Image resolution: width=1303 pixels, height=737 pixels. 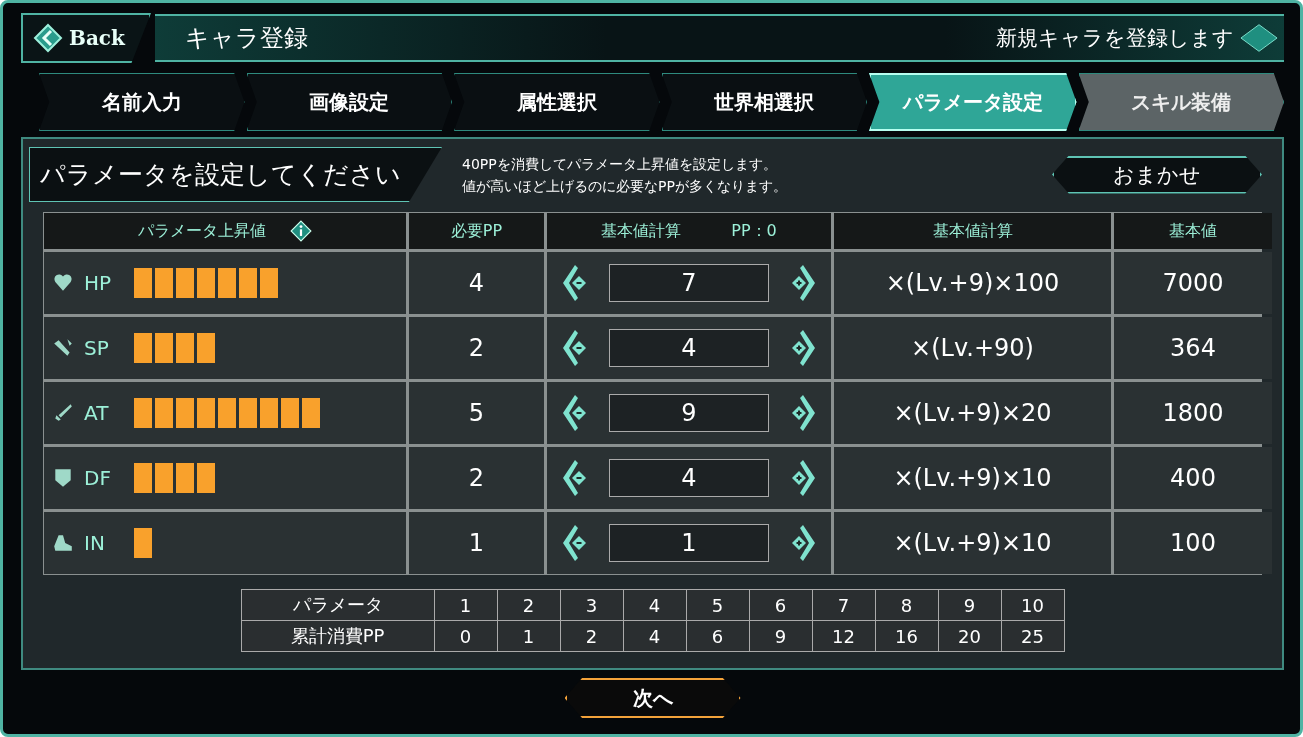 What do you see at coordinates (1193, 283) in the screenshot?
I see `base-value-cell: 7000` at bounding box center [1193, 283].